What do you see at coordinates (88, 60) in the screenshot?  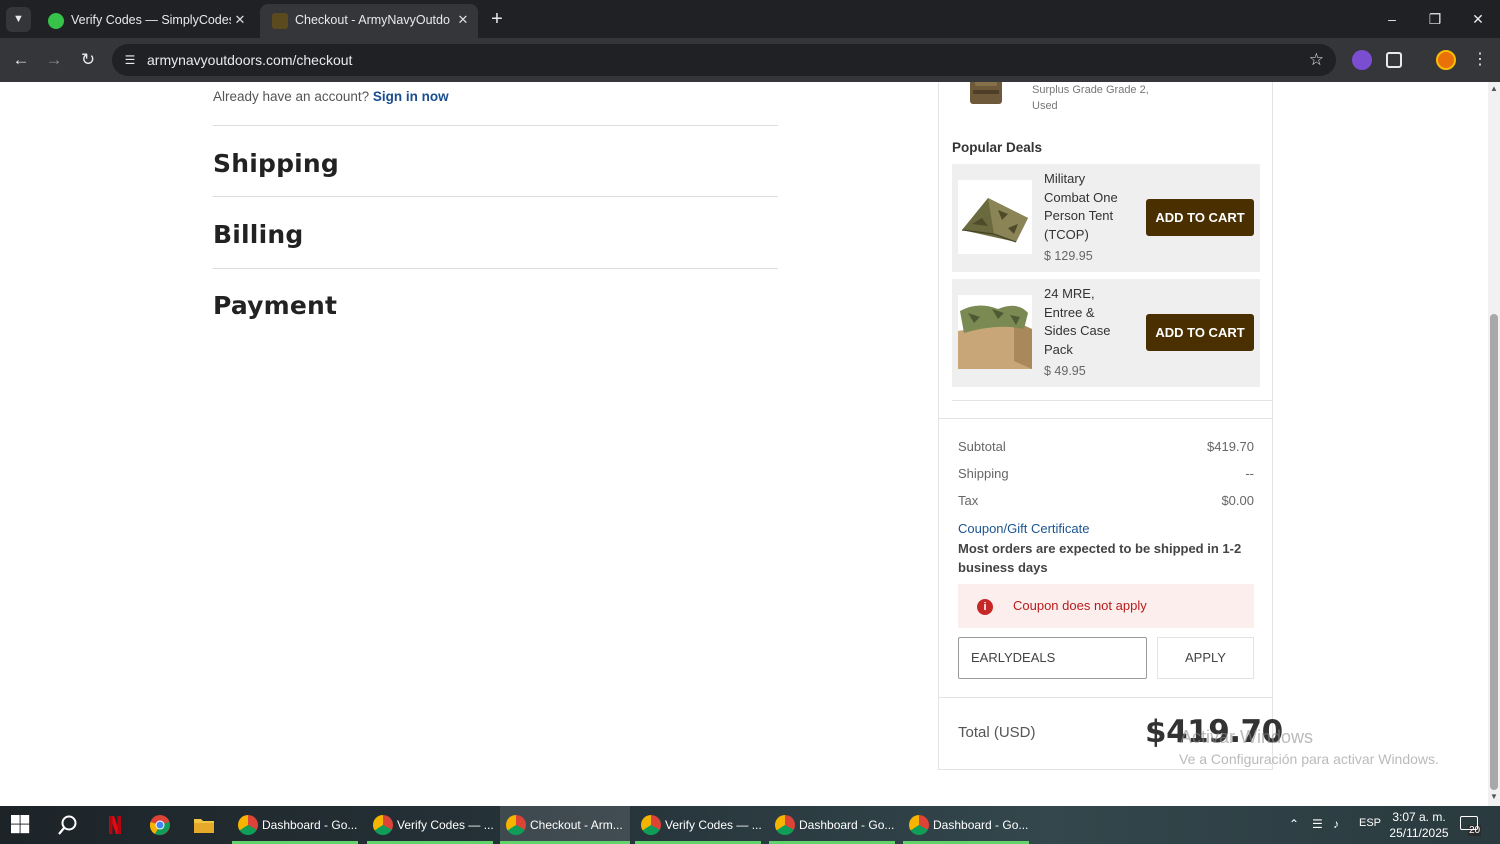 I see `reload-button: ↻` at bounding box center [88, 60].